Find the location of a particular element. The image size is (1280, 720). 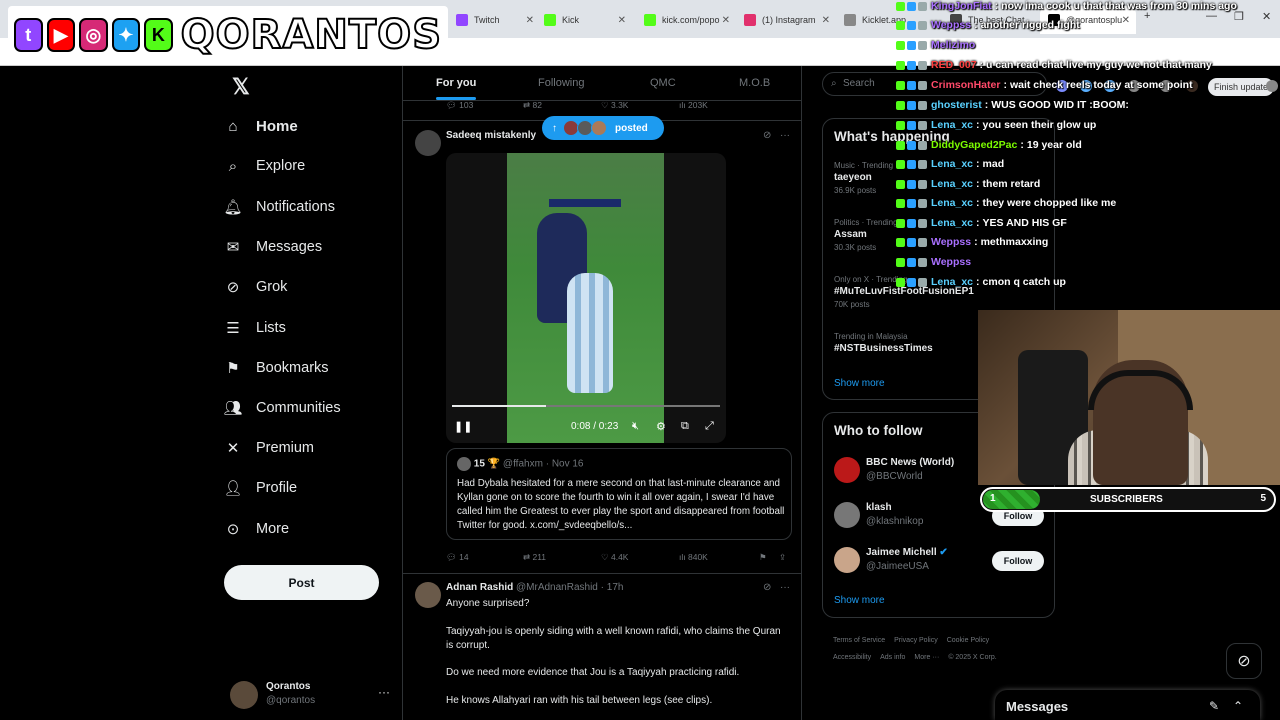

tab-mob: M.O.B is located at coordinates (754, 83).